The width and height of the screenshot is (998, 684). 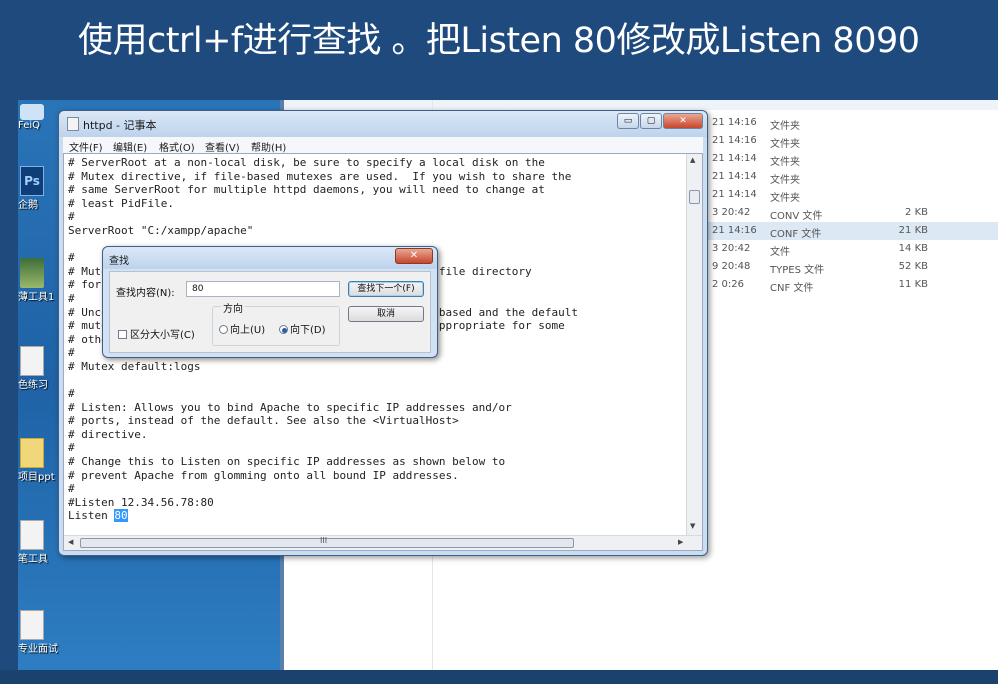 I want to click on file-row: 3 20:42 文件 14 KB, so click(x=851, y=249).